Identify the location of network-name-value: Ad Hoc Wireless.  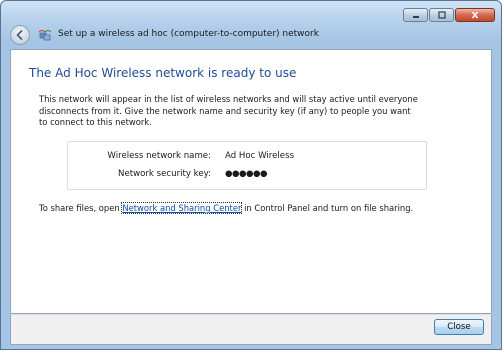
(260, 156).